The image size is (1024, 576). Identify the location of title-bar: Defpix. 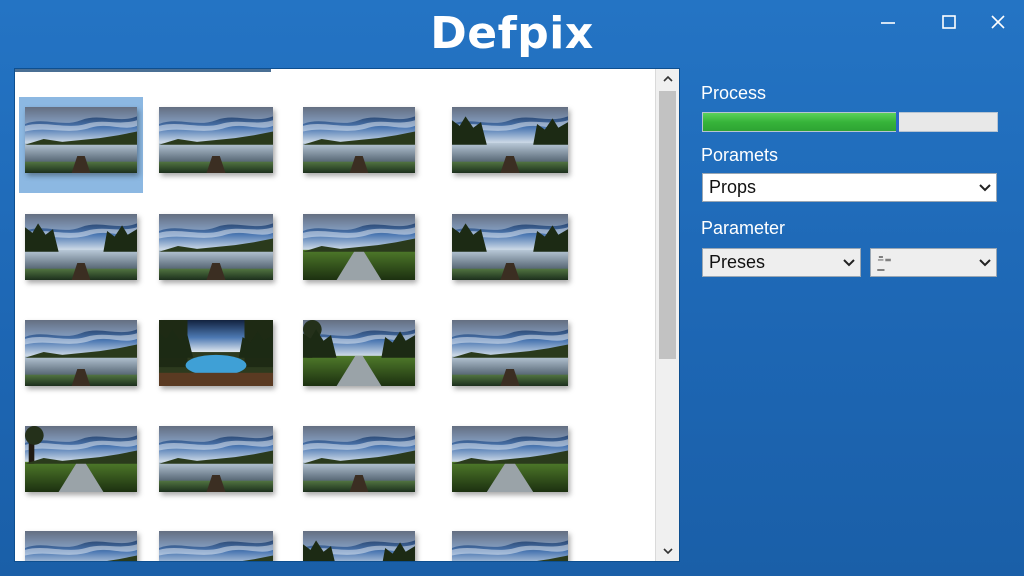
(512, 33).